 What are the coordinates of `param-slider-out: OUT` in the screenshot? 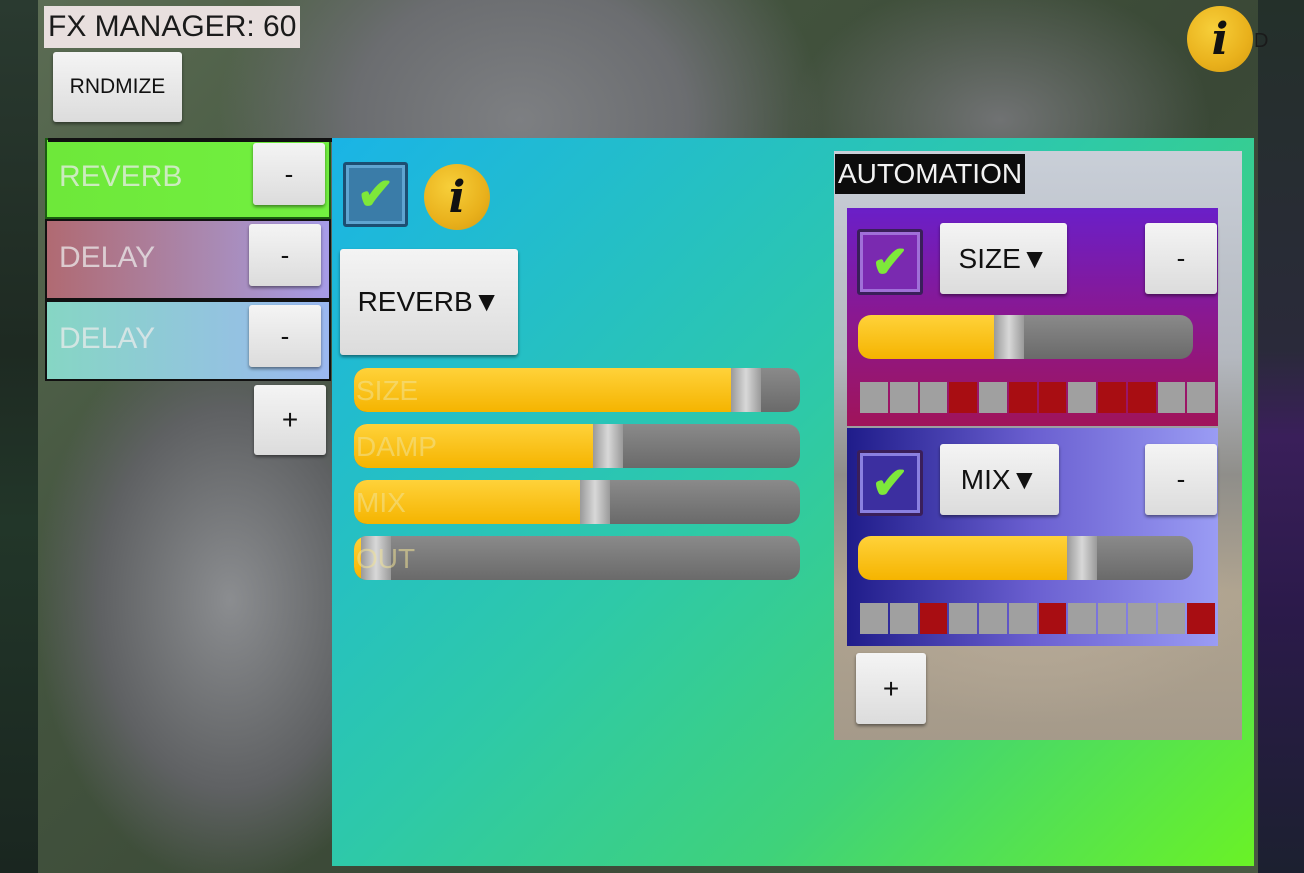 It's located at (577, 558).